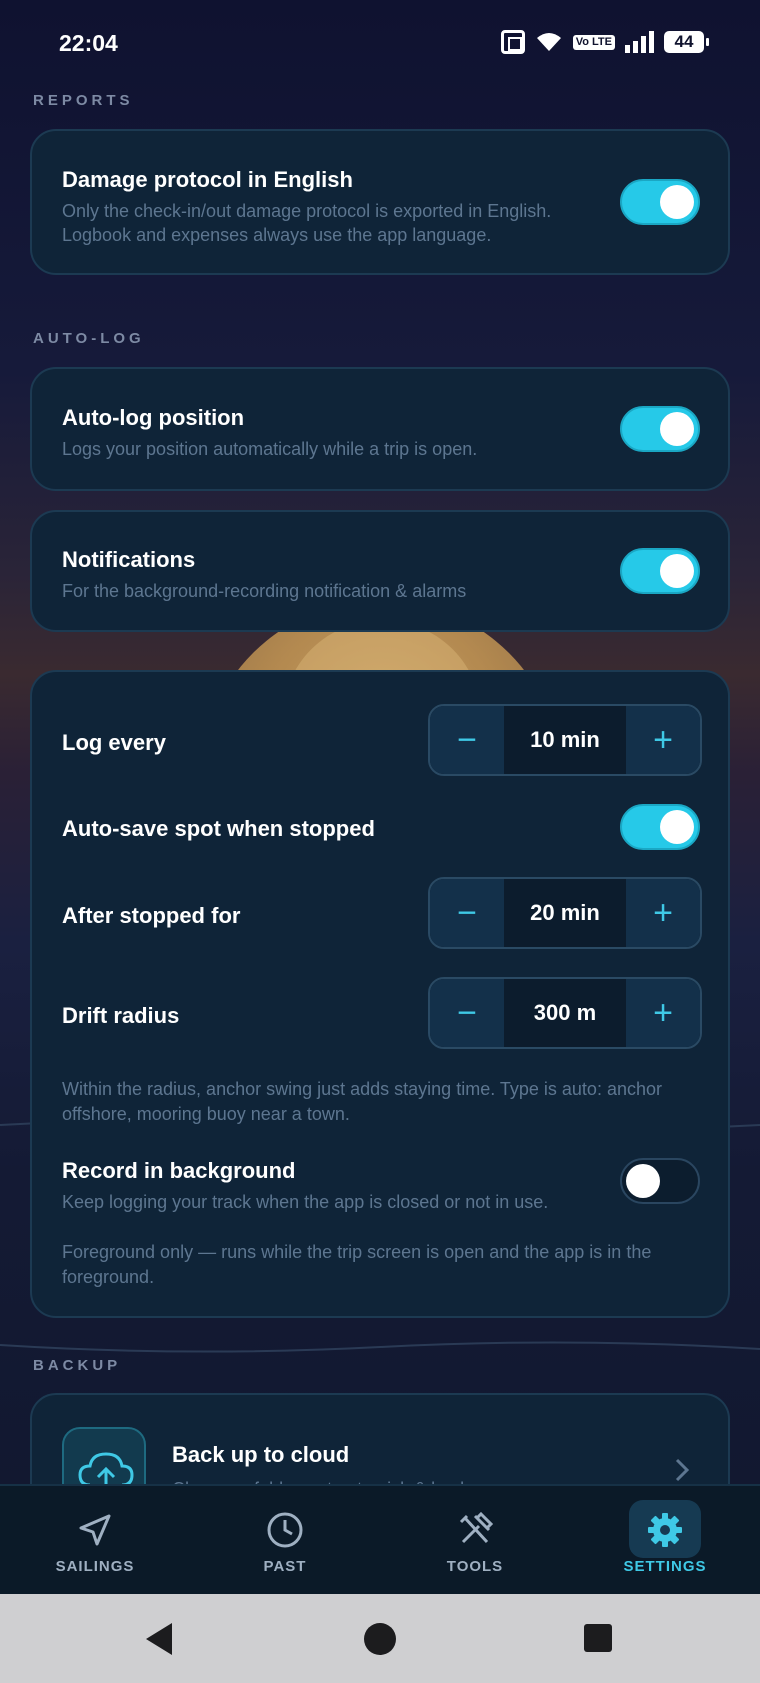 This screenshot has width=760, height=1683. I want to click on drift-radius-value: 300 m, so click(565, 1012).